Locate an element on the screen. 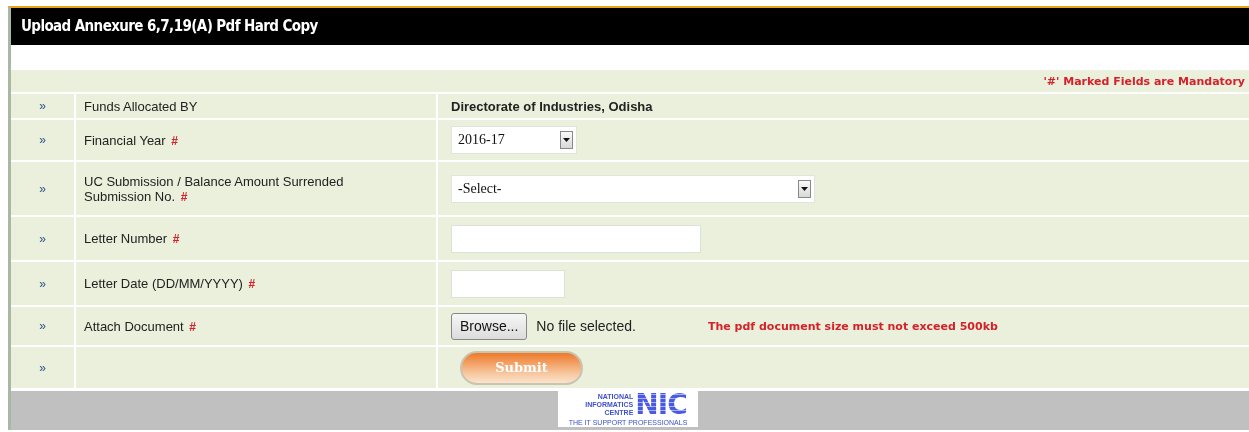 The width and height of the screenshot is (1249, 432). field-label: Financial Year # is located at coordinates (131, 140).